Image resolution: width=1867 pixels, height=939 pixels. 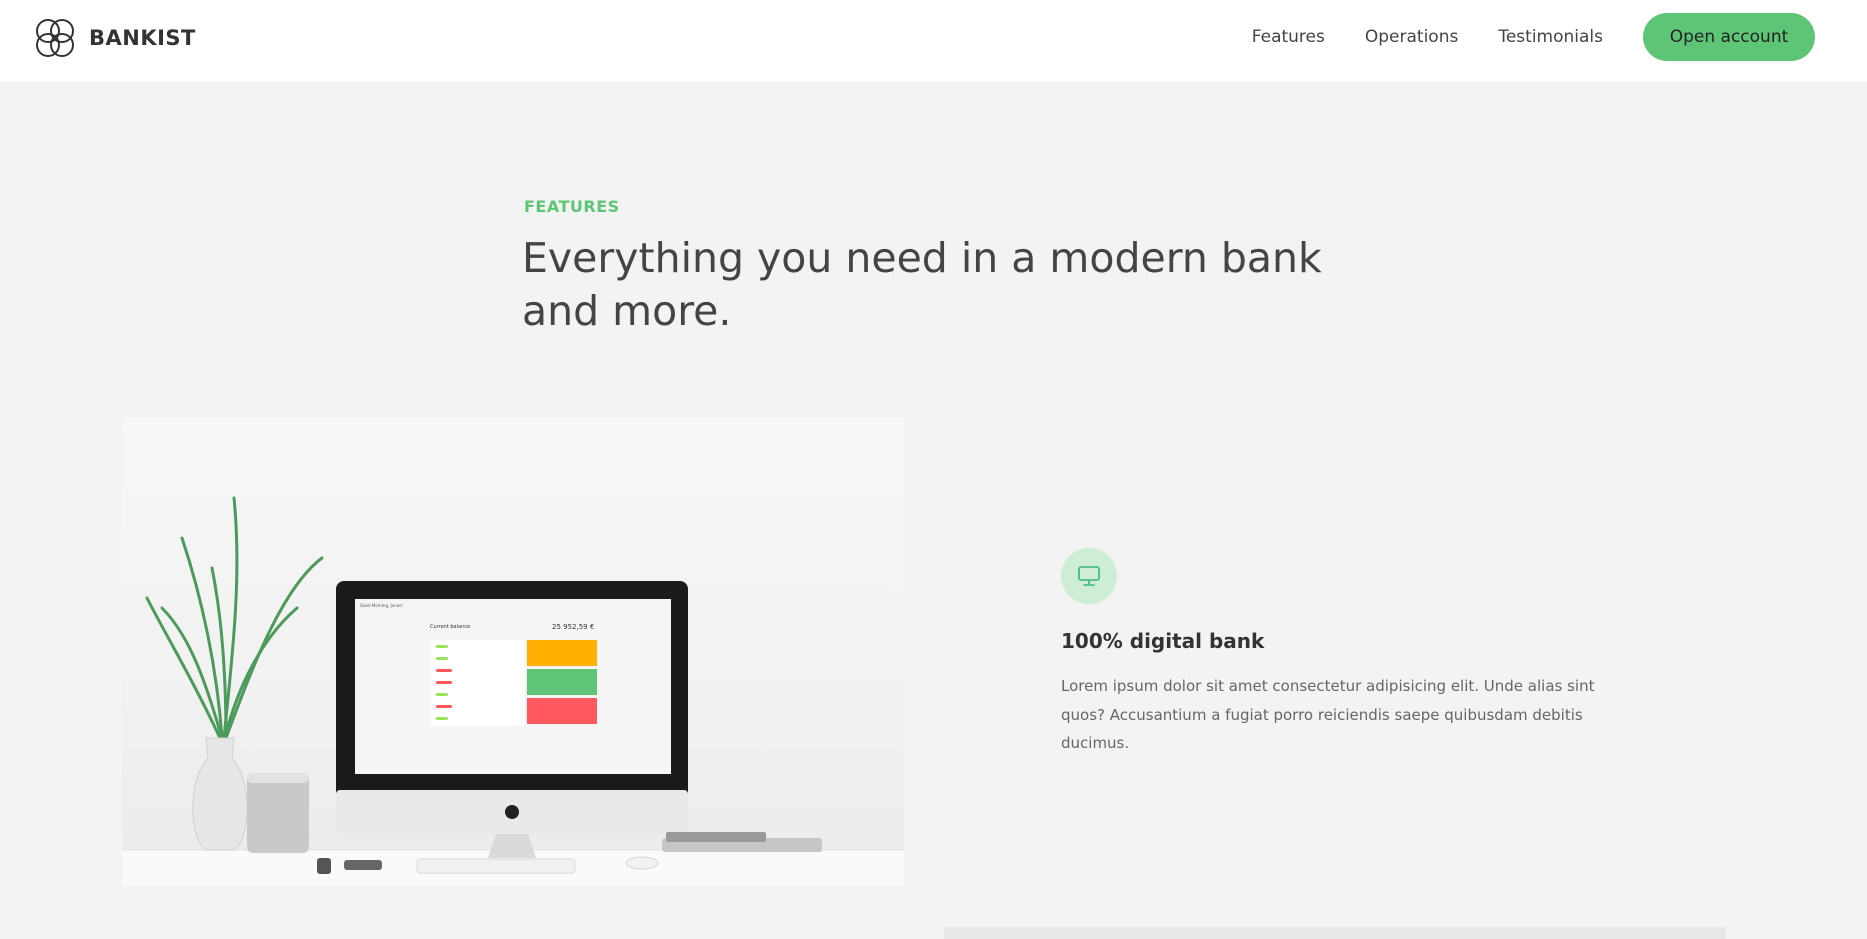 I want to click on heading-line-1: Everything you need in a modern bank, so click(x=922, y=258).